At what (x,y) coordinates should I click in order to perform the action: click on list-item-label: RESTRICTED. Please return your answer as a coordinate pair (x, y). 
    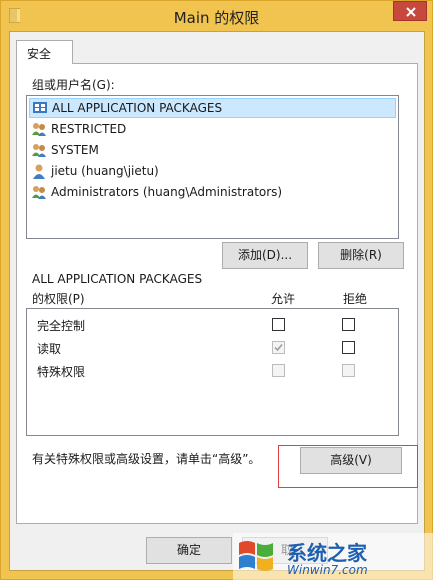
    Looking at the image, I should click on (89, 129).